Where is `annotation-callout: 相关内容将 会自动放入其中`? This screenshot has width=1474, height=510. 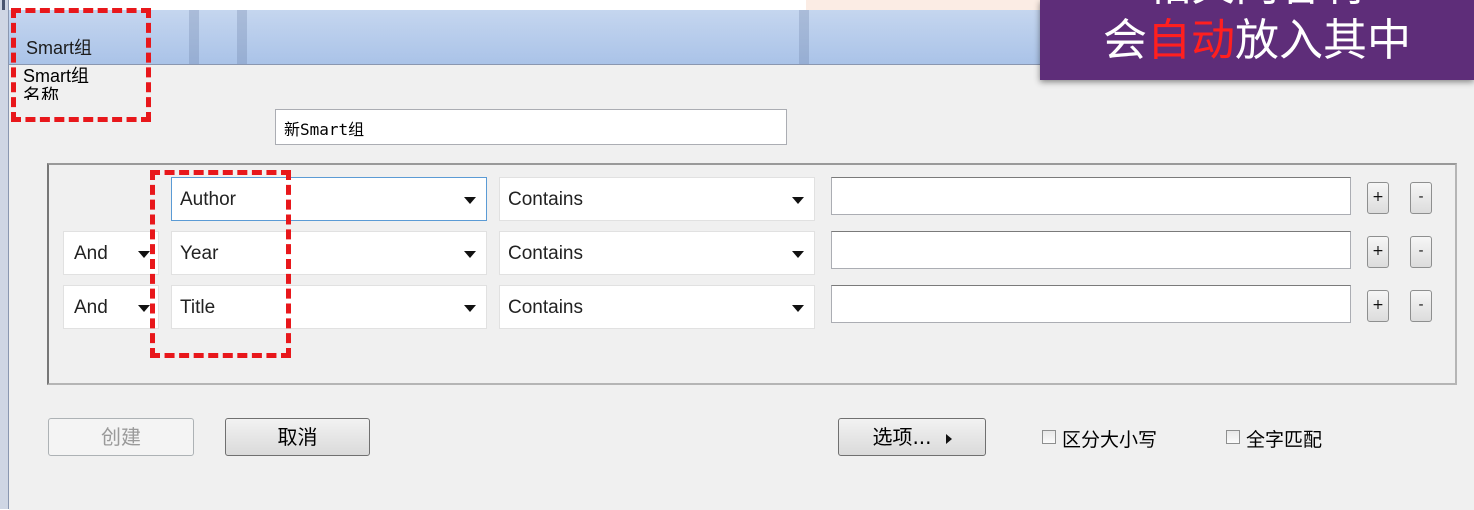
annotation-callout: 相关内容将 会自动放入其中 is located at coordinates (1257, 40).